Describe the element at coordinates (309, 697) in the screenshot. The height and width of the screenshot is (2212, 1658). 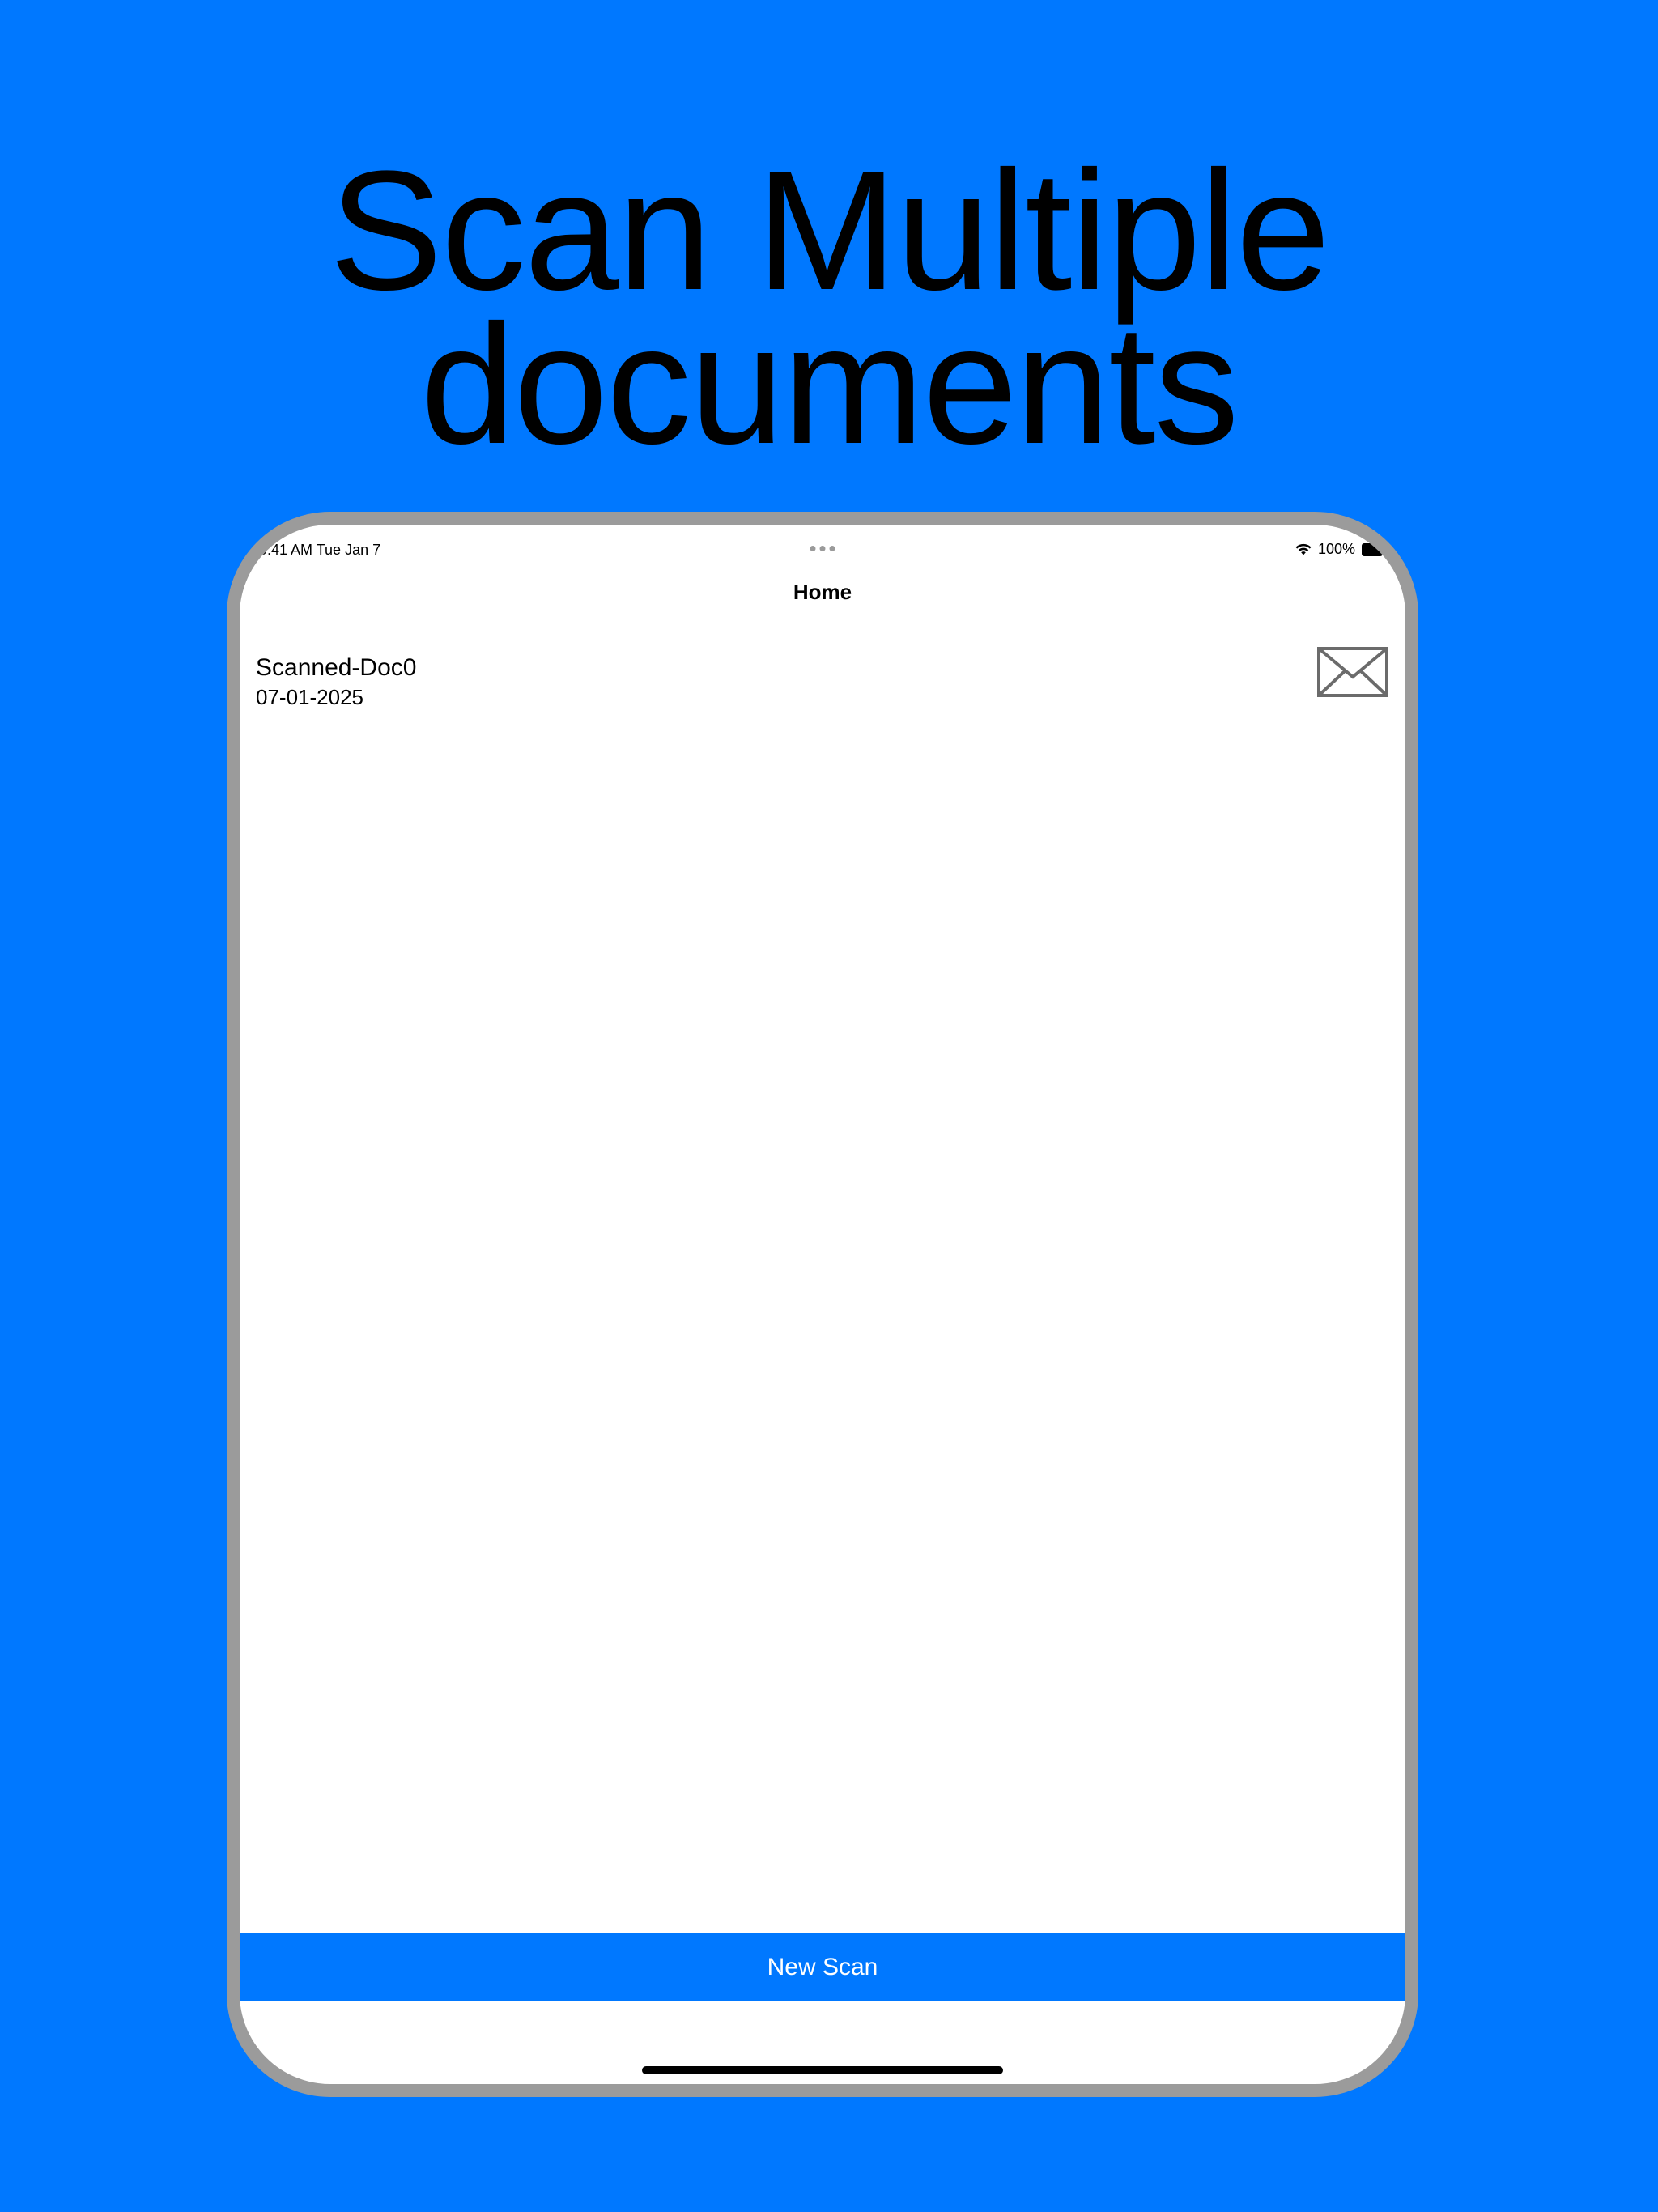
I see `document-date: 07-01-2025` at that location.